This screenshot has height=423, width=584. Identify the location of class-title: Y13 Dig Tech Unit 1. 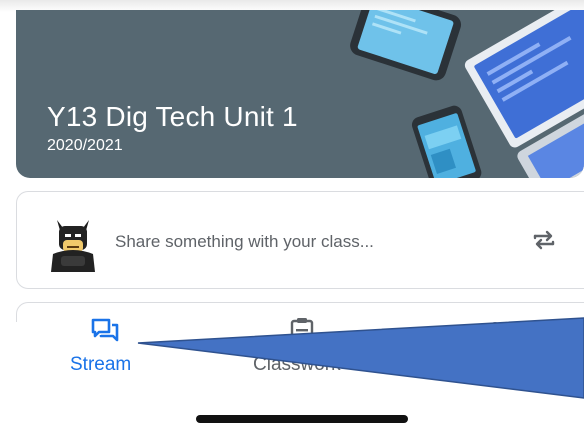
(172, 116).